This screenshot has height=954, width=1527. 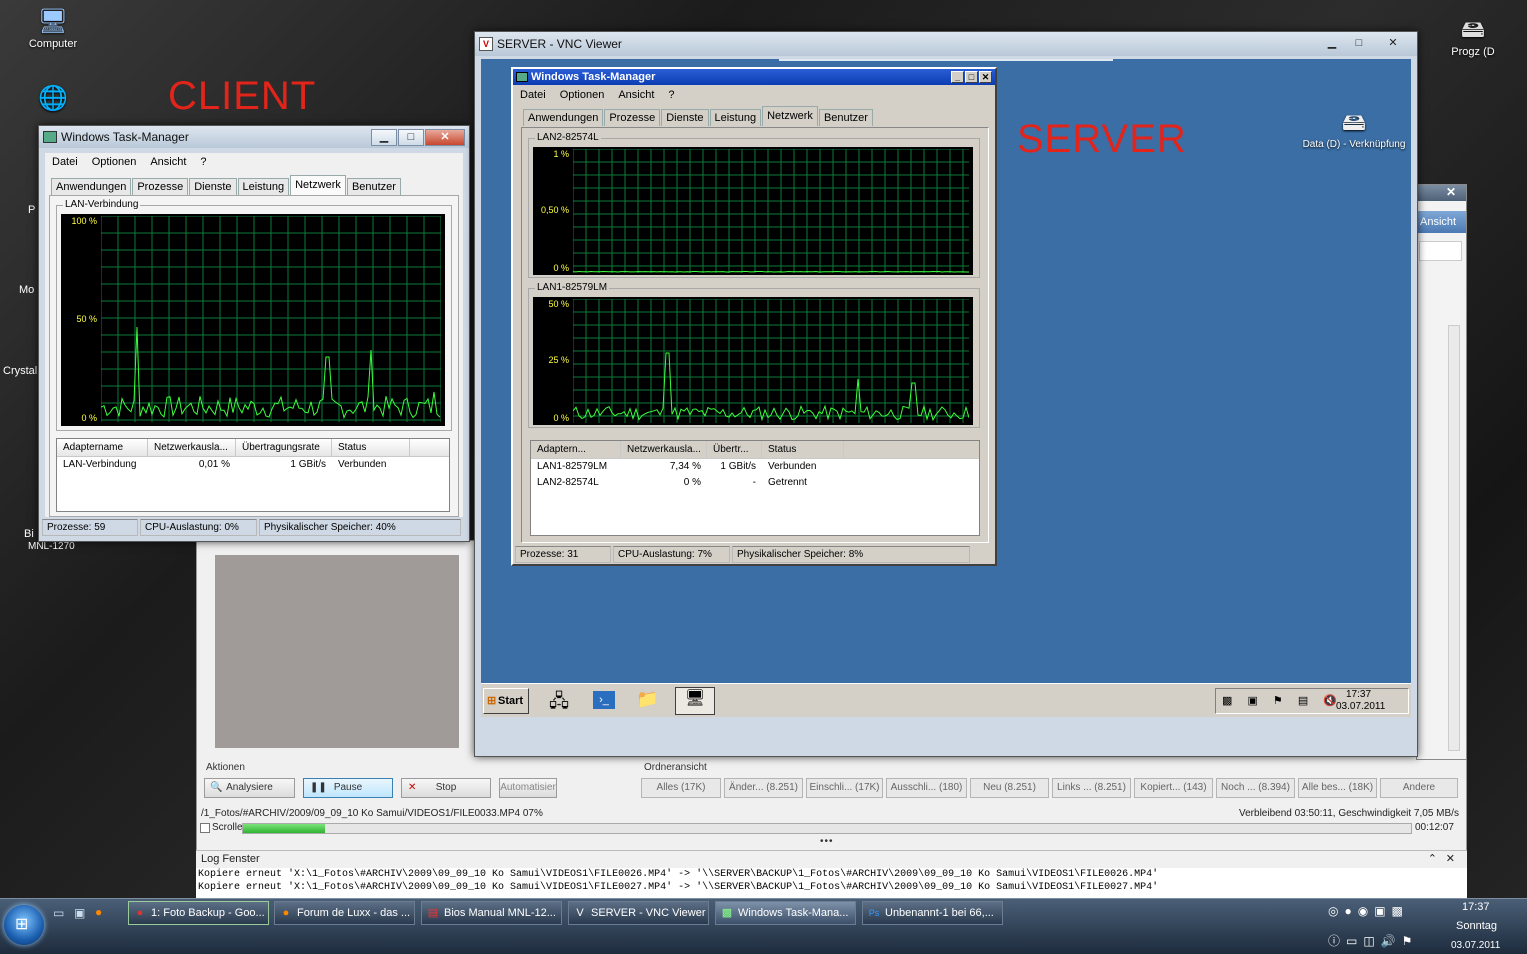 I want to click on automate-button: Automatisier, so click(x=528, y=788).